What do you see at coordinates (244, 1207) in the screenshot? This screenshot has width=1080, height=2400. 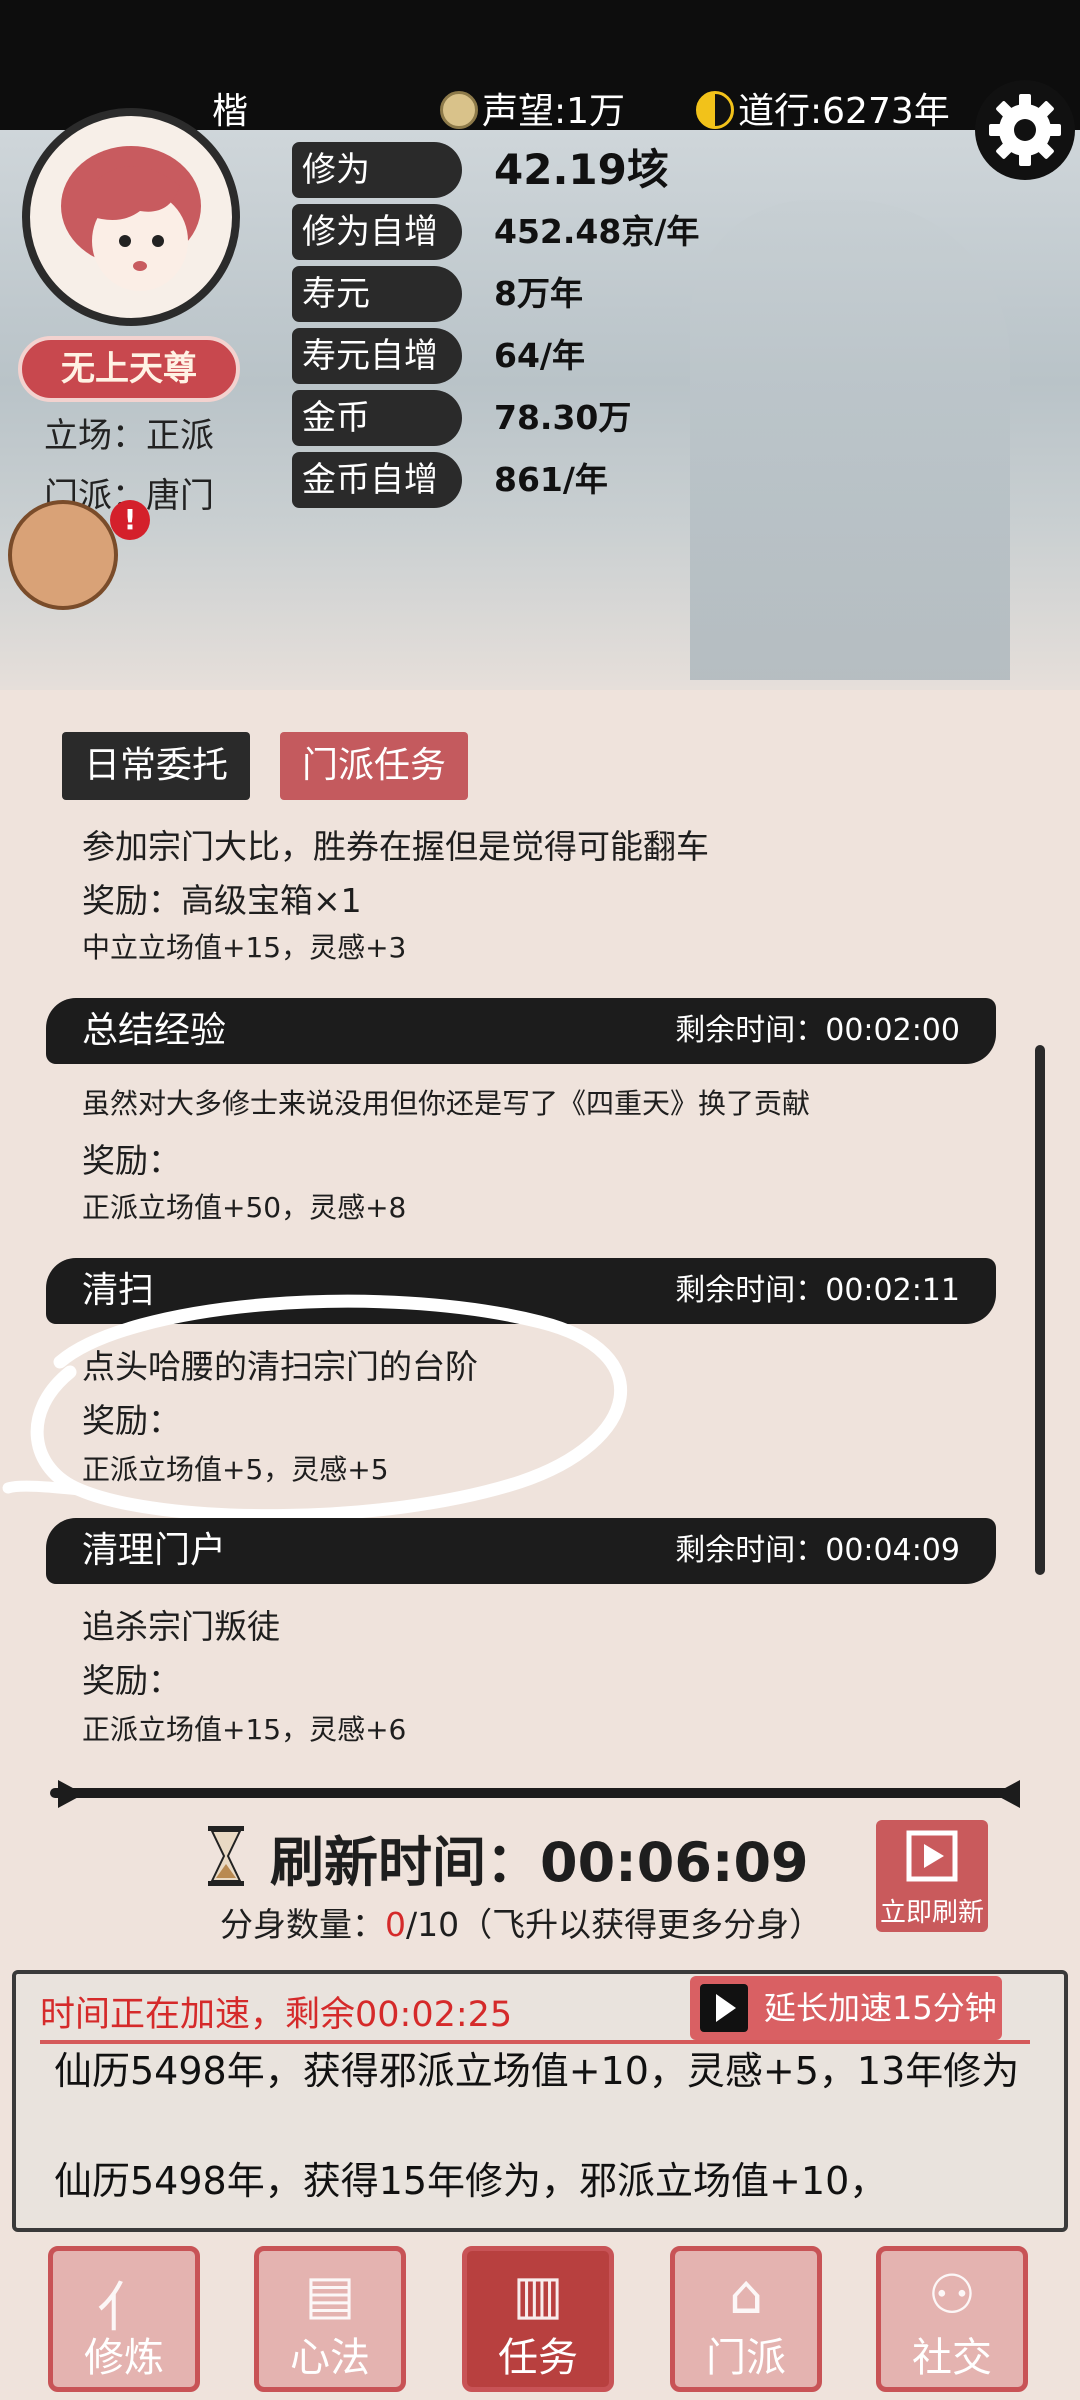 I see `task-bonus: 正派立场值+50，灵感+8` at bounding box center [244, 1207].